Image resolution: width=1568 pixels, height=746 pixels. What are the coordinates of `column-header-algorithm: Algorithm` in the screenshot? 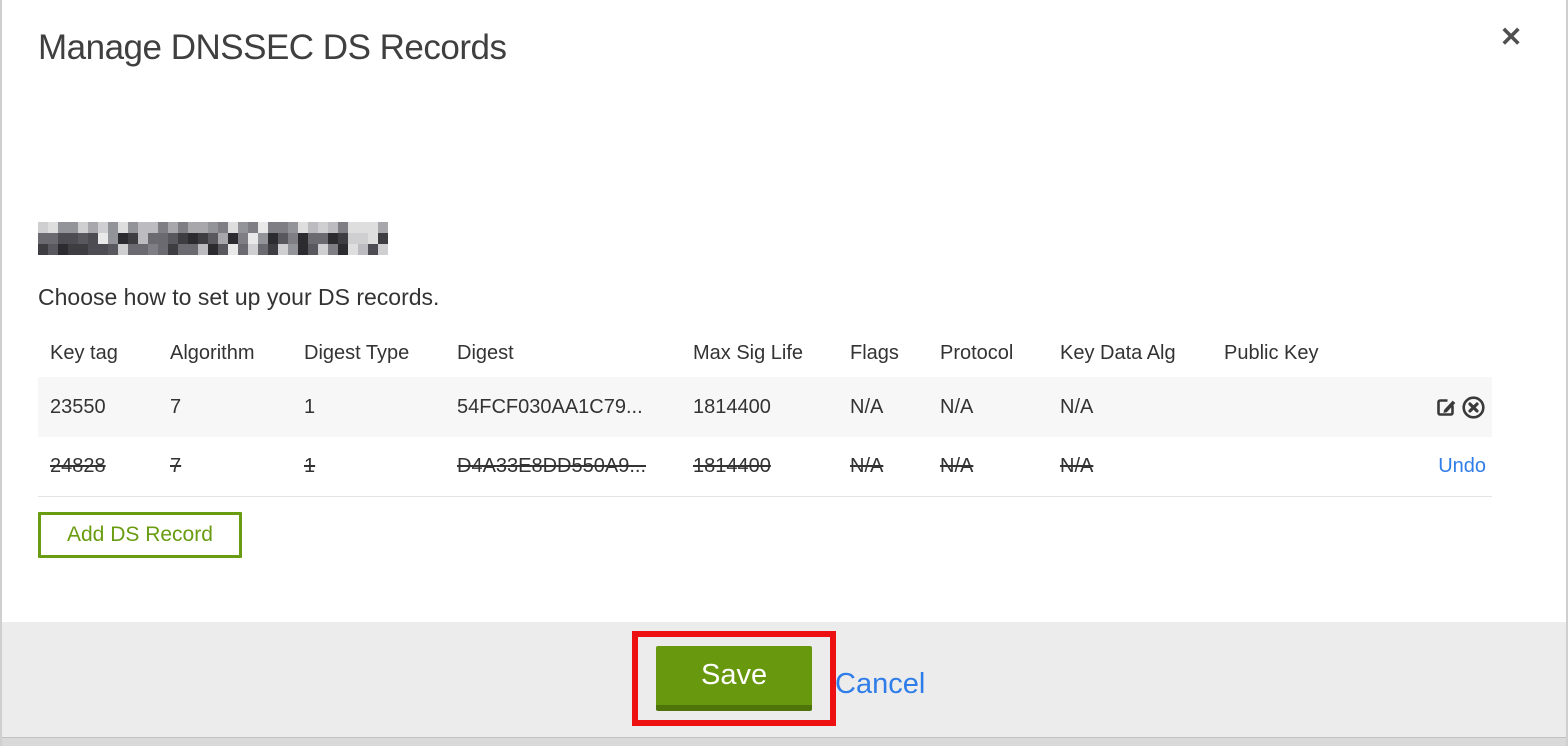 It's located at (212, 353).